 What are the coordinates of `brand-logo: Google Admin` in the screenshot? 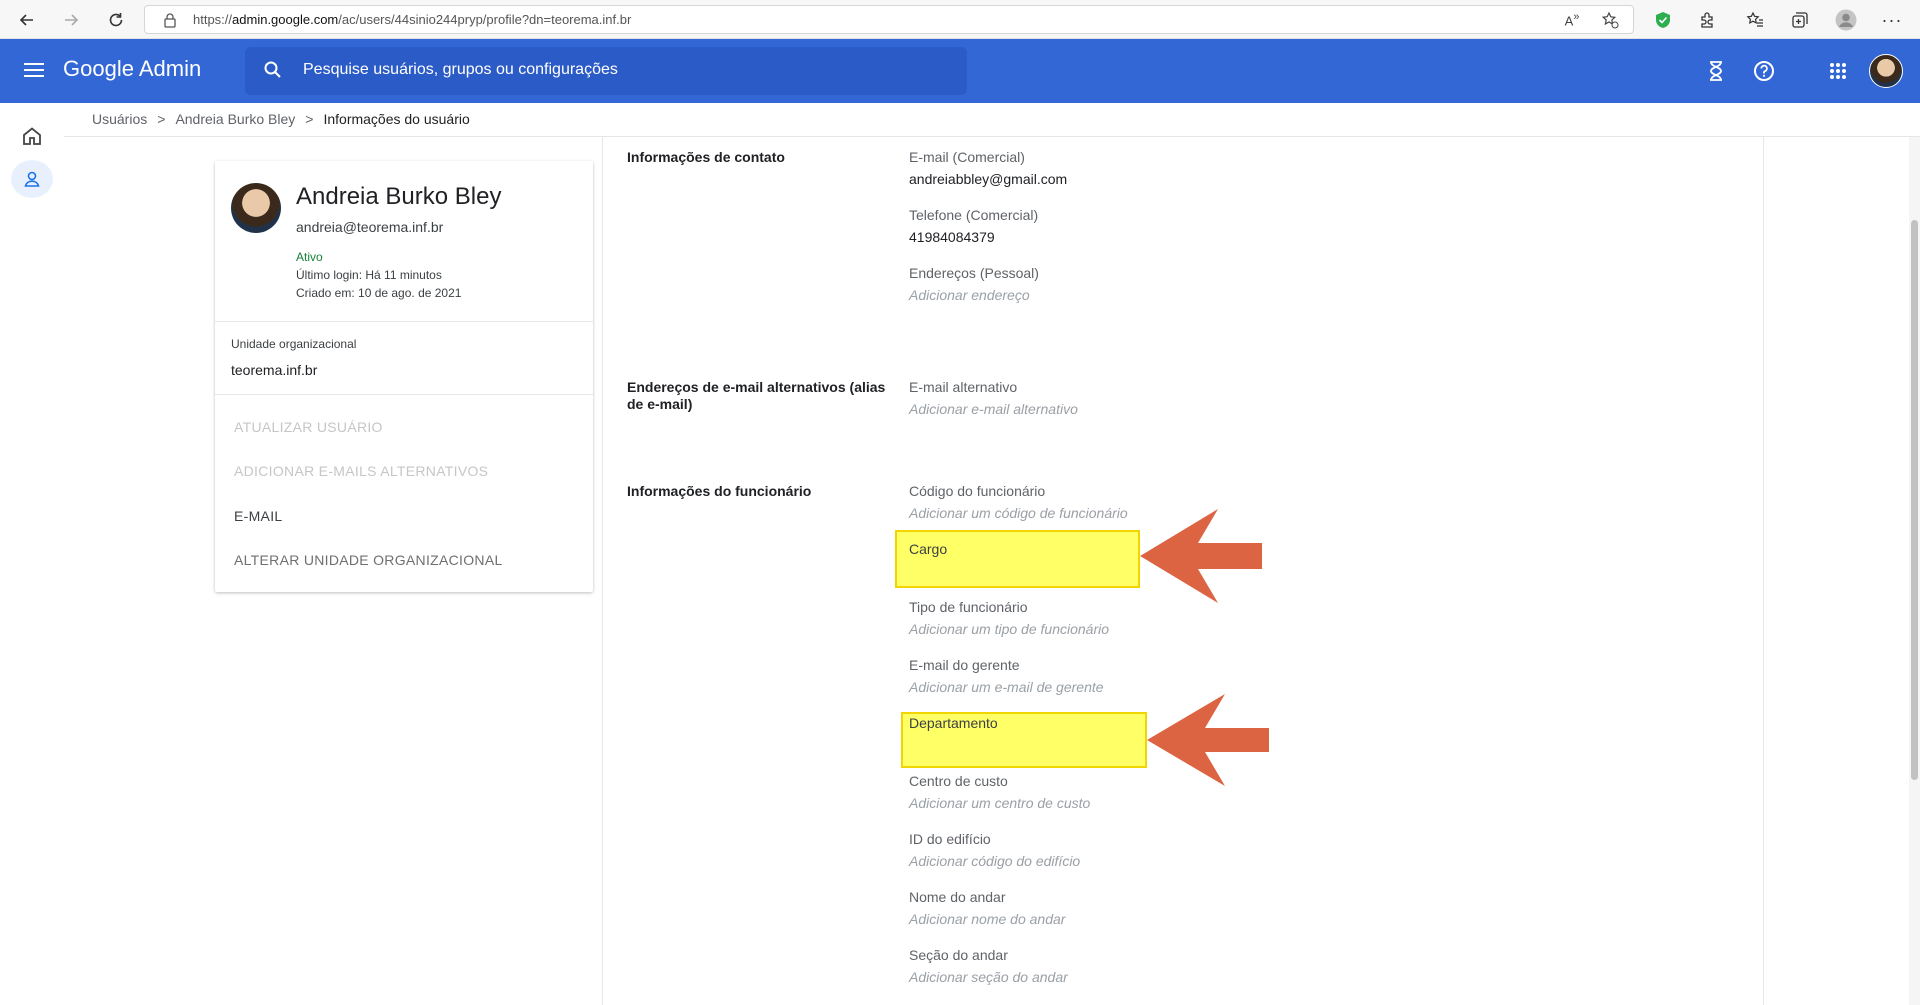 It's located at (132, 69).